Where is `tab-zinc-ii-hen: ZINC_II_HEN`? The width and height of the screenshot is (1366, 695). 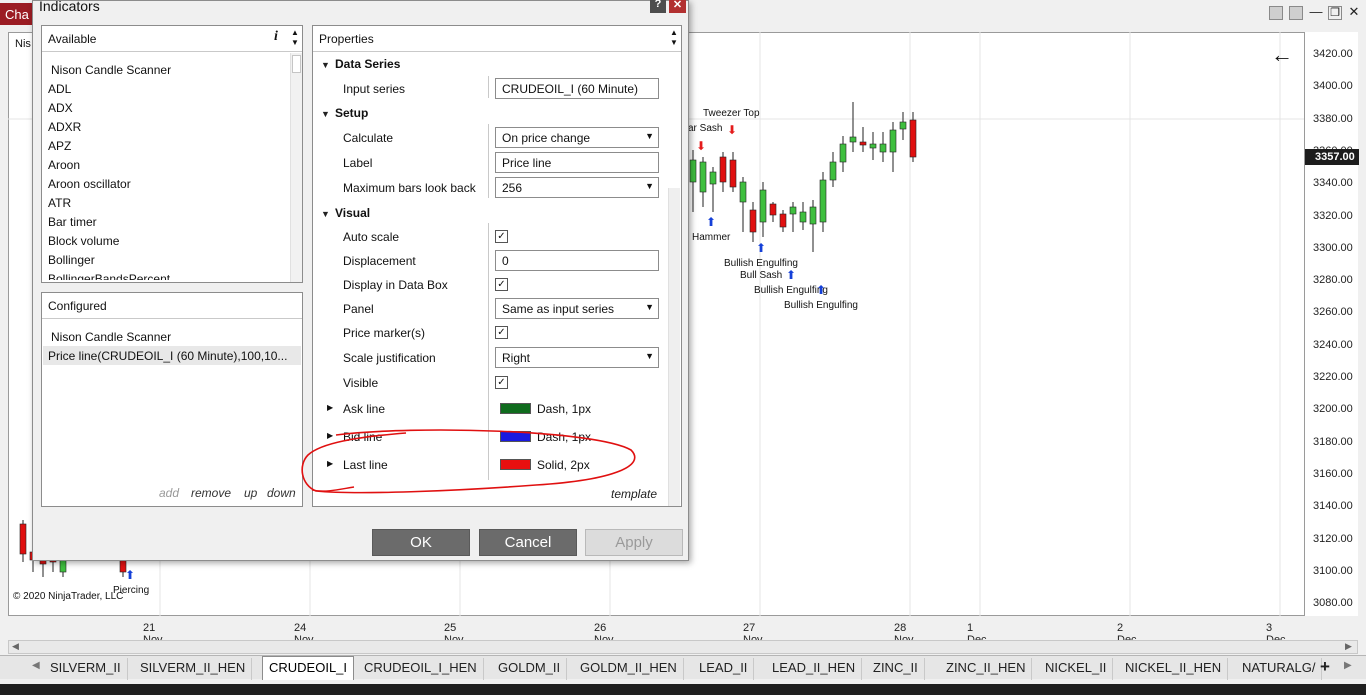 tab-zinc-ii-hen: ZINC_II_HEN is located at coordinates (986, 669).